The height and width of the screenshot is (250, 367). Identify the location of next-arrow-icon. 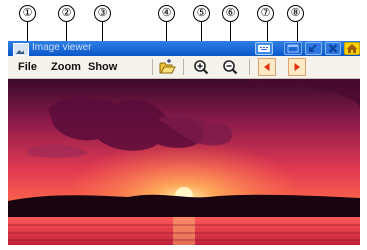
(297, 67).